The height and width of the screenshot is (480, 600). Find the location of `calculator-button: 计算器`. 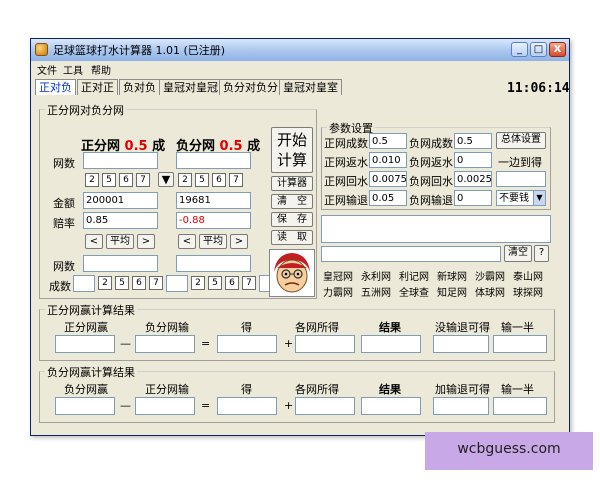

calculator-button: 计算器 is located at coordinates (292, 183).